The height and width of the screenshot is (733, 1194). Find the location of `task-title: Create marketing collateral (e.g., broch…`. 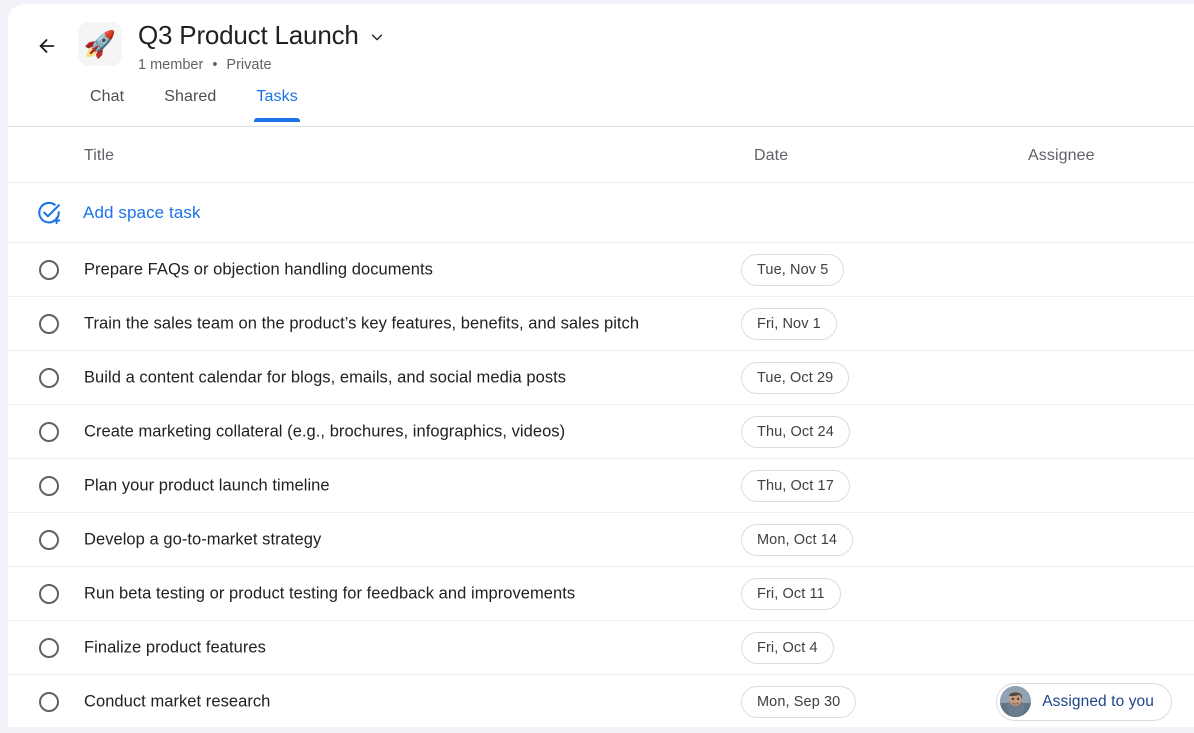

task-title: Create marketing collateral (e.g., broch… is located at coordinates (325, 431).